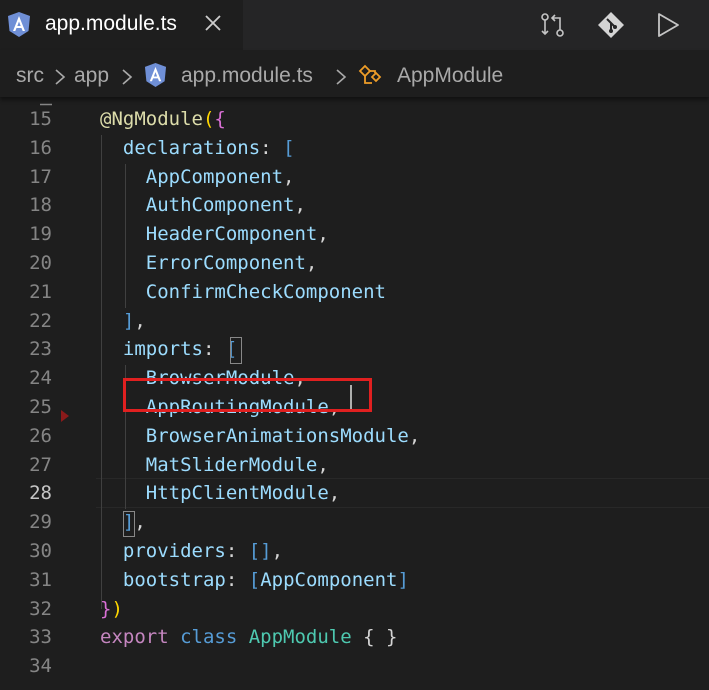 The height and width of the screenshot is (690, 709). I want to click on code-line: AuthComponent,, so click(203, 205).